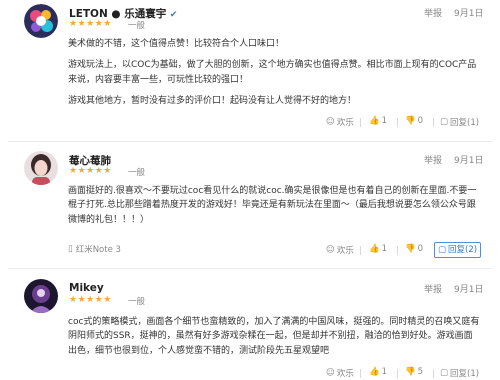 The image size is (500, 380). Describe the element at coordinates (173, 15) in the screenshot. I see `verified-icon: ✔` at that location.